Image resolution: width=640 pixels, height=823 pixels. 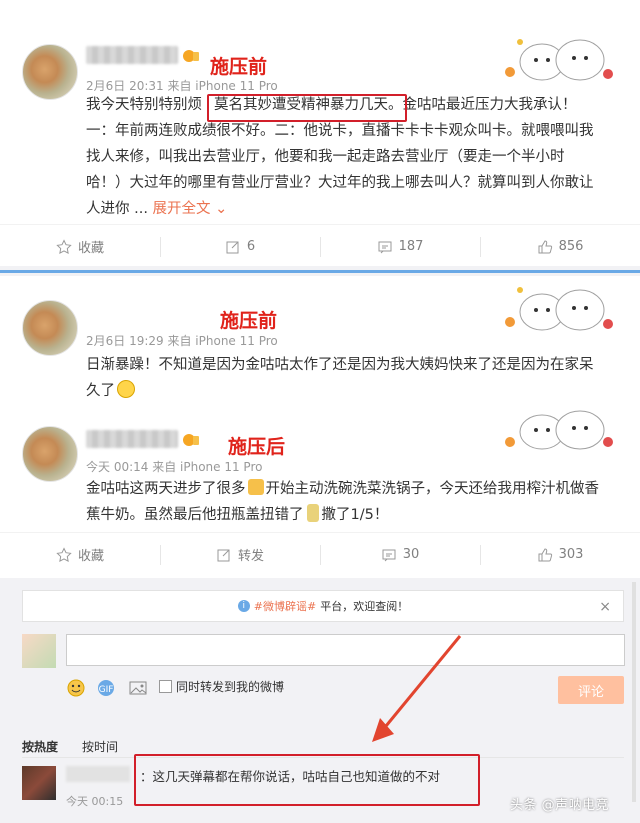 I want to click on rumor-notice-banner: i #微博辟谣# 平台，欢迎查阅！ ×, so click(x=323, y=606).